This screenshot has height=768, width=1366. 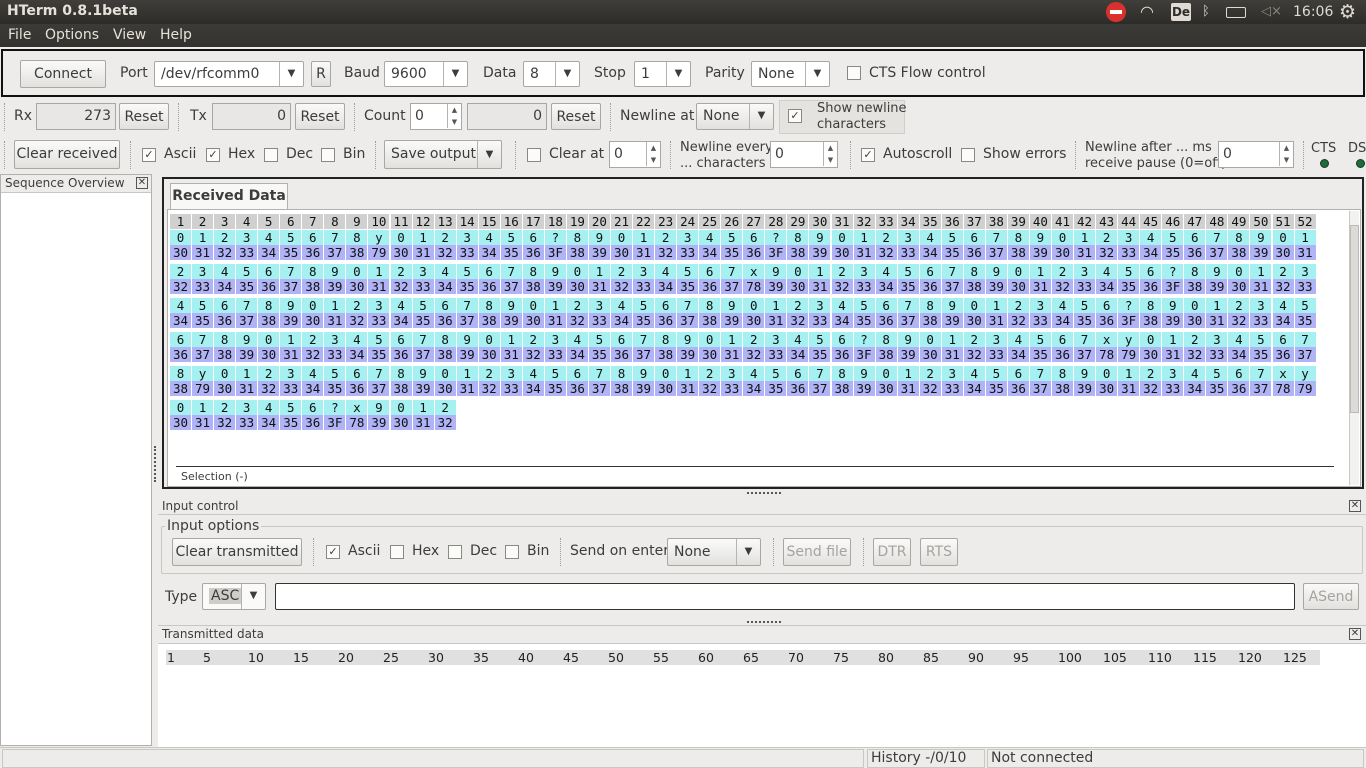 I want to click on spin-up-icon: ▲, so click(x=1286, y=148).